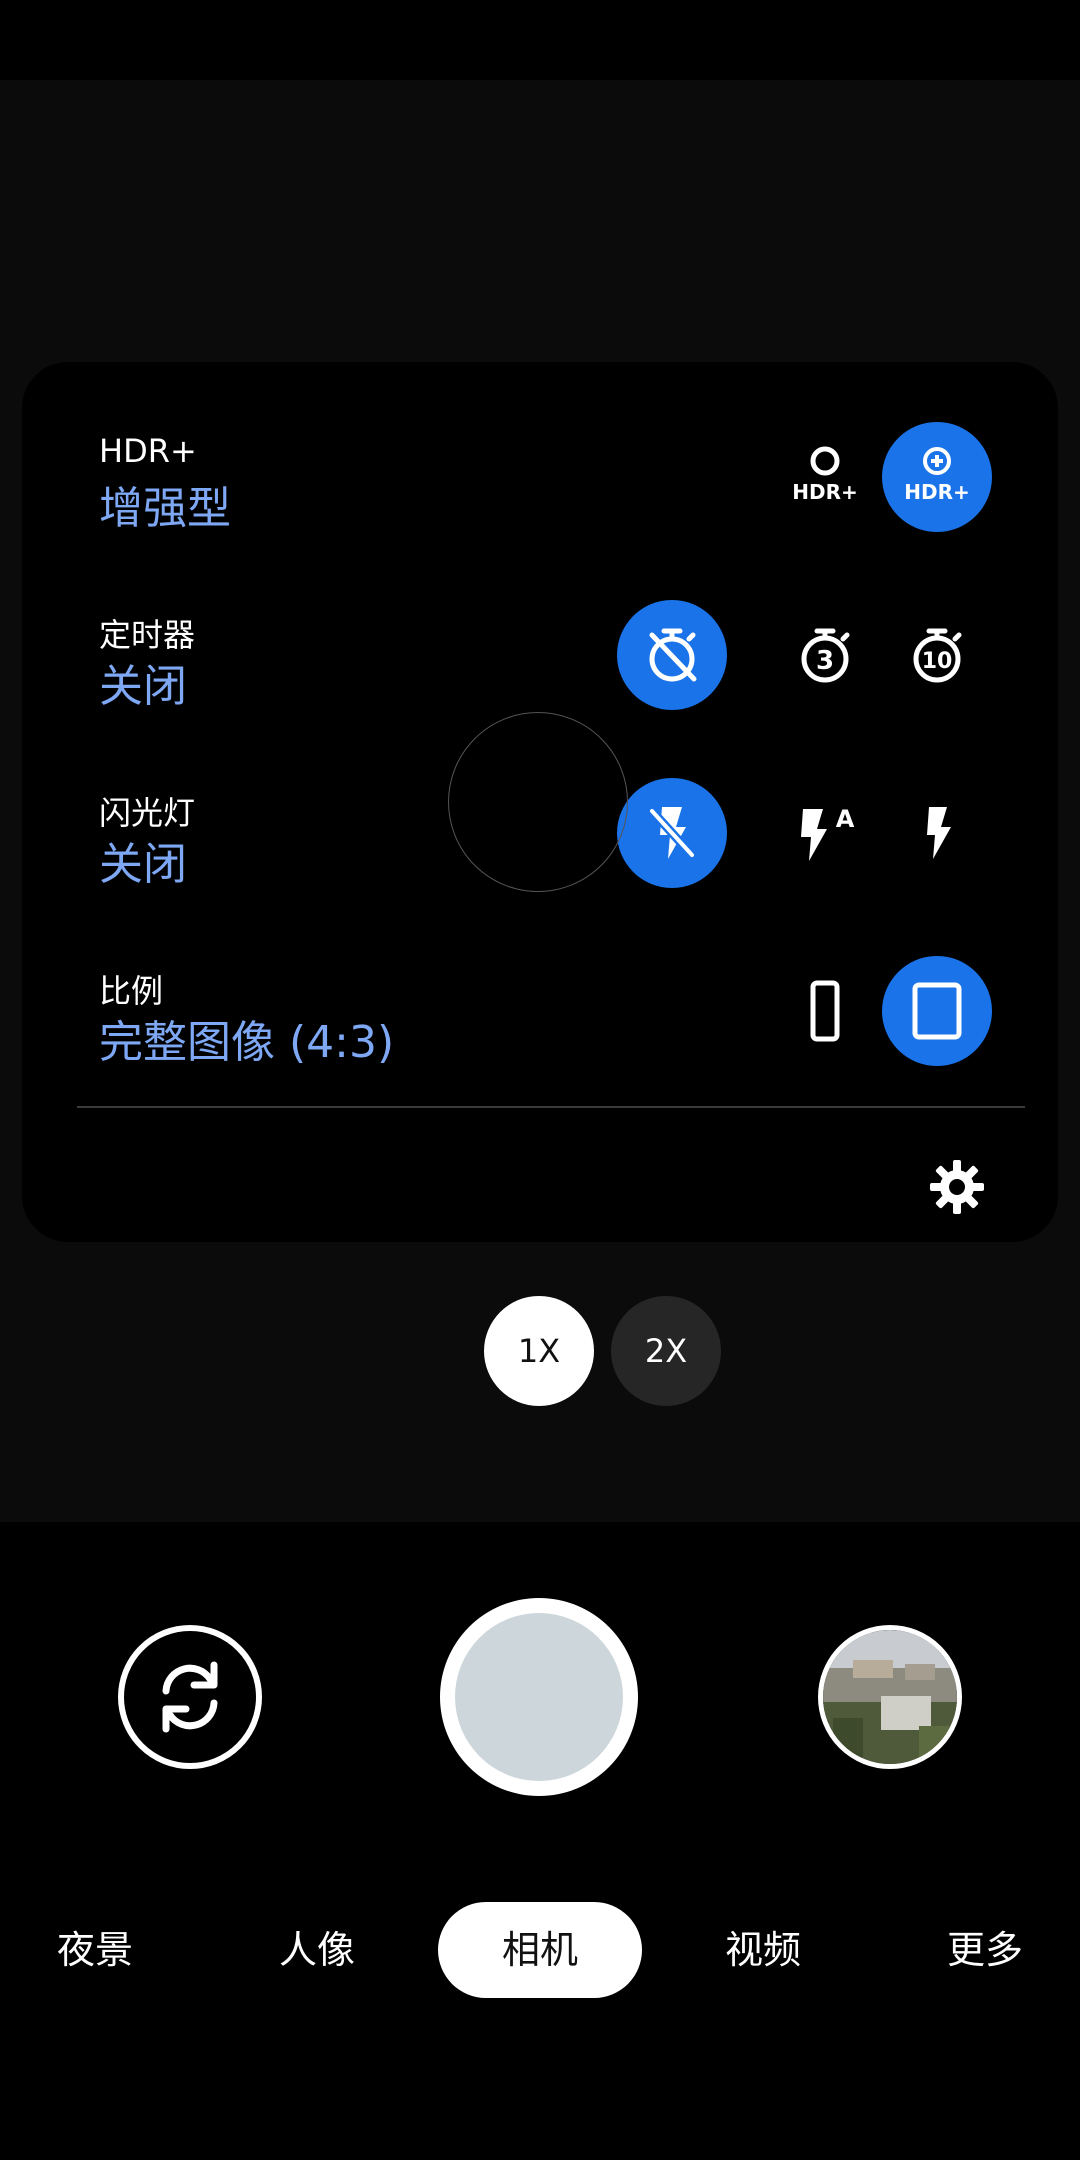 The width and height of the screenshot is (1080, 2160). Describe the element at coordinates (247, 1042) in the screenshot. I see `ratio-value: 完整图像 (4:3)` at that location.